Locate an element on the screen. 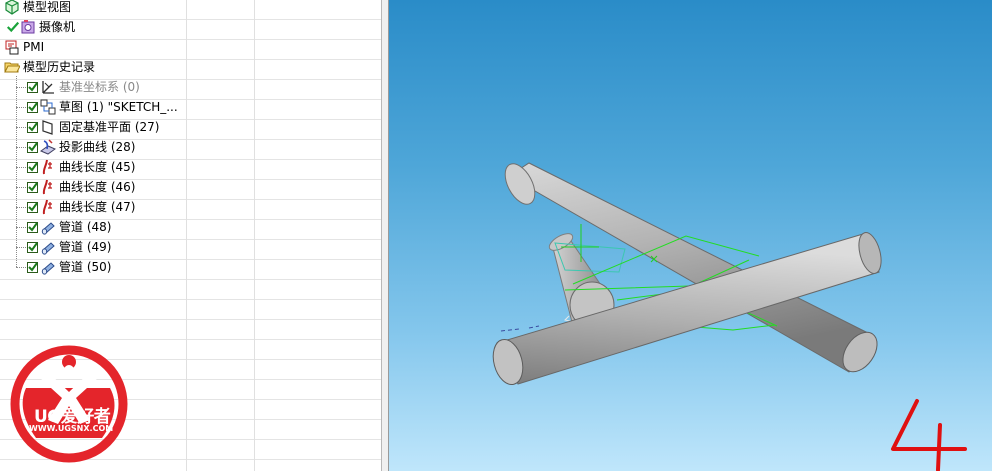  tree-node-cameras: 摄像机 is located at coordinates (40, 27).